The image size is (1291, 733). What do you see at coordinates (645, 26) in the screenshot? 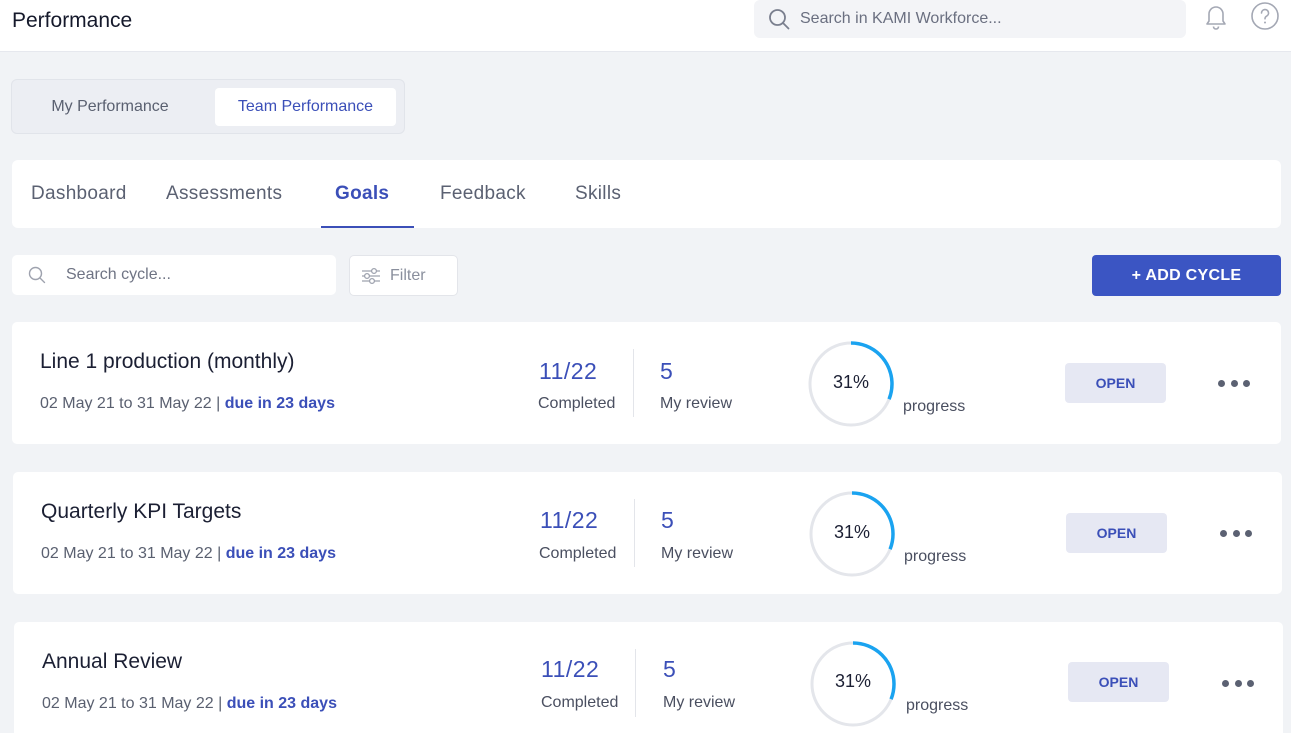
I see `top-bar: Performance` at bounding box center [645, 26].